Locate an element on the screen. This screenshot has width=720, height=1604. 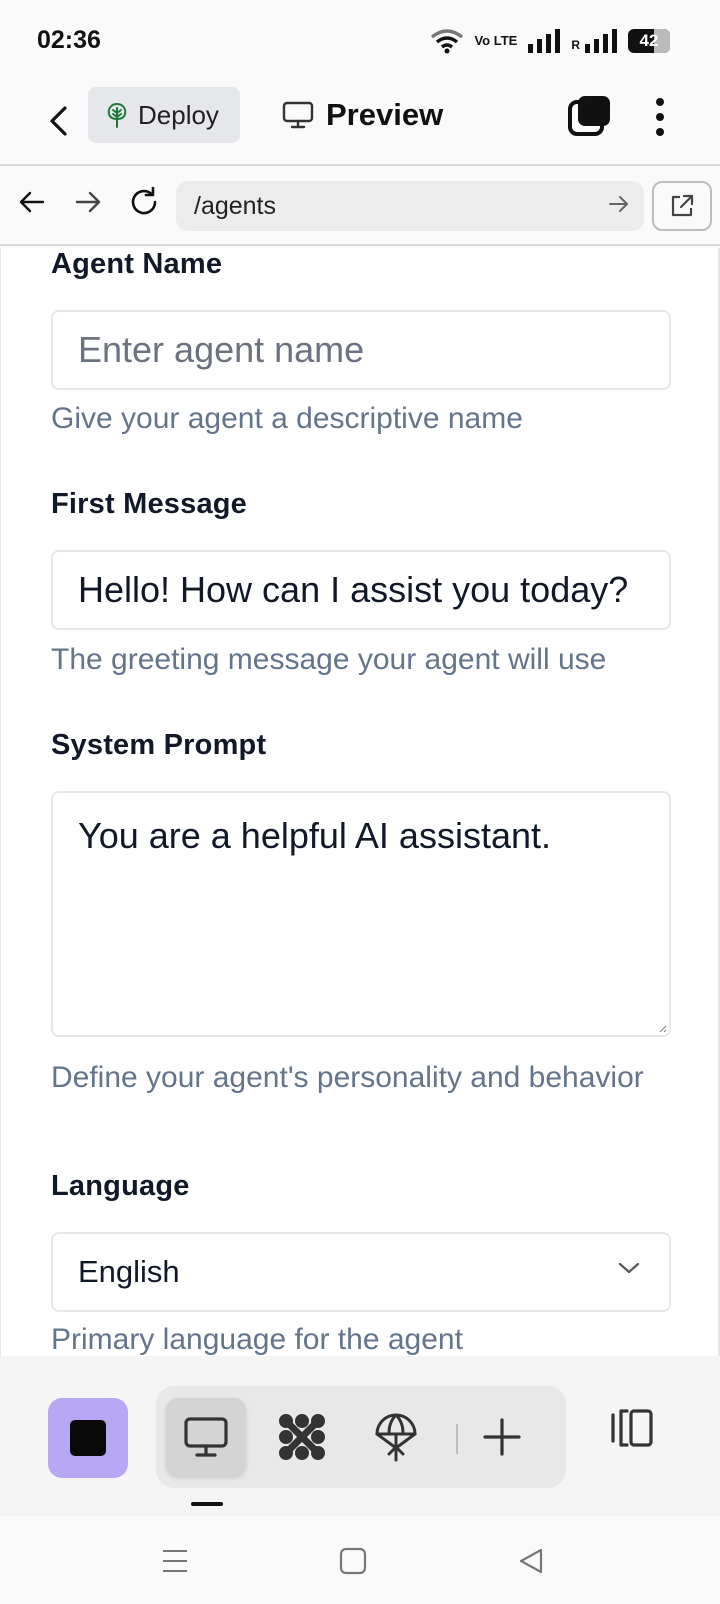
triangle-back-icon is located at coordinates (531, 1561).